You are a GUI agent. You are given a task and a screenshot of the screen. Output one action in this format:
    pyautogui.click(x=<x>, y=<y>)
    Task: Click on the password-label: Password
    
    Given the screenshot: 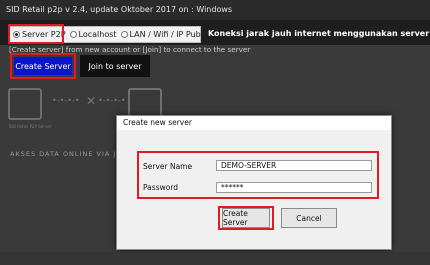 What is the action you would take?
    pyautogui.click(x=161, y=187)
    